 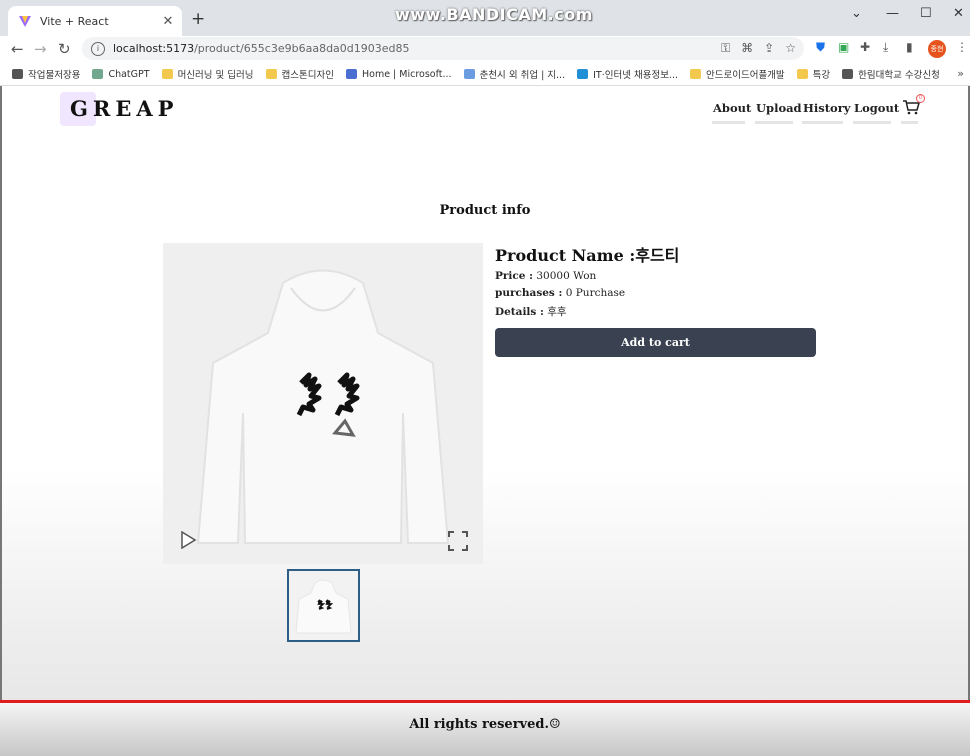 I want to click on details-label: Details :, so click(x=519, y=312).